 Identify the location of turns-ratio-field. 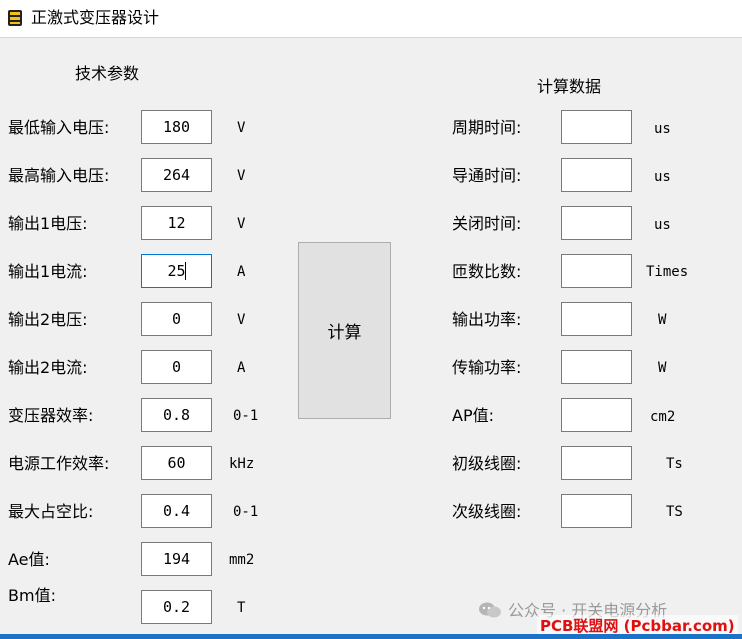
(596, 271).